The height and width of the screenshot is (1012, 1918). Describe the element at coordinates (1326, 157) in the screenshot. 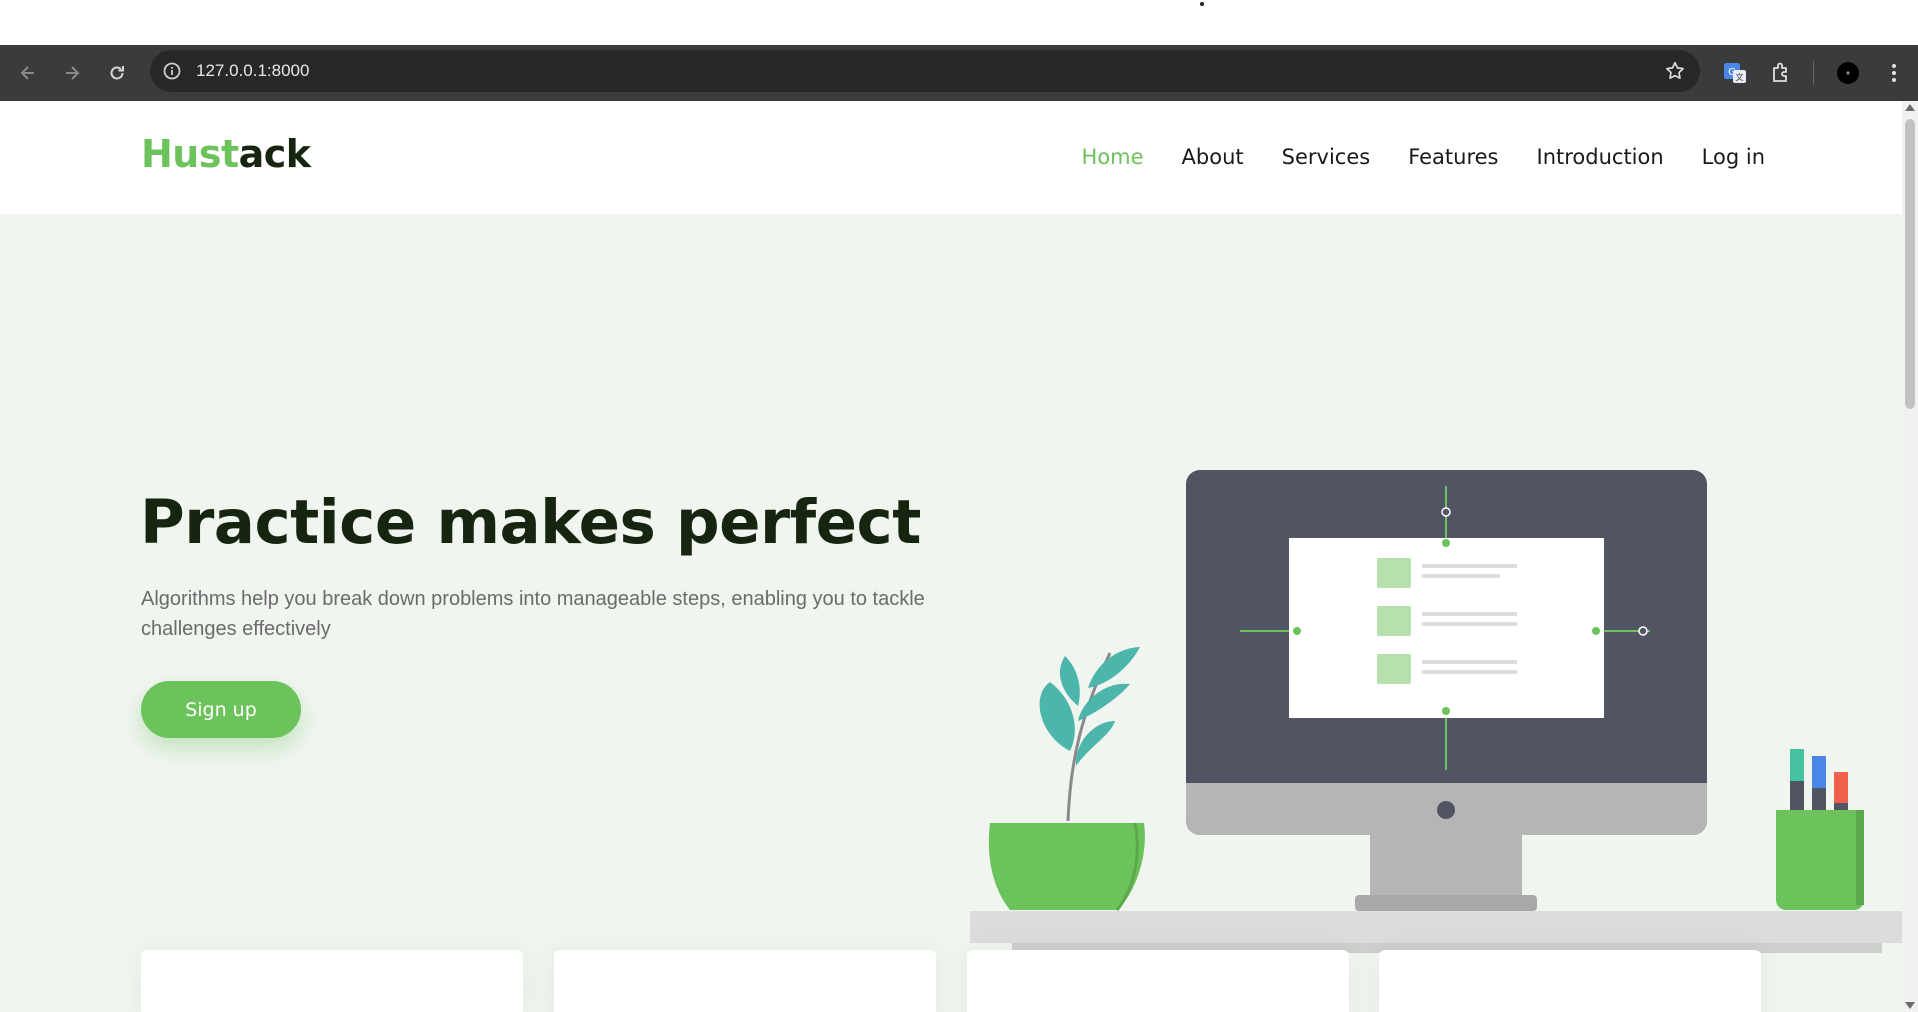

I see `nav-services: Services` at that location.